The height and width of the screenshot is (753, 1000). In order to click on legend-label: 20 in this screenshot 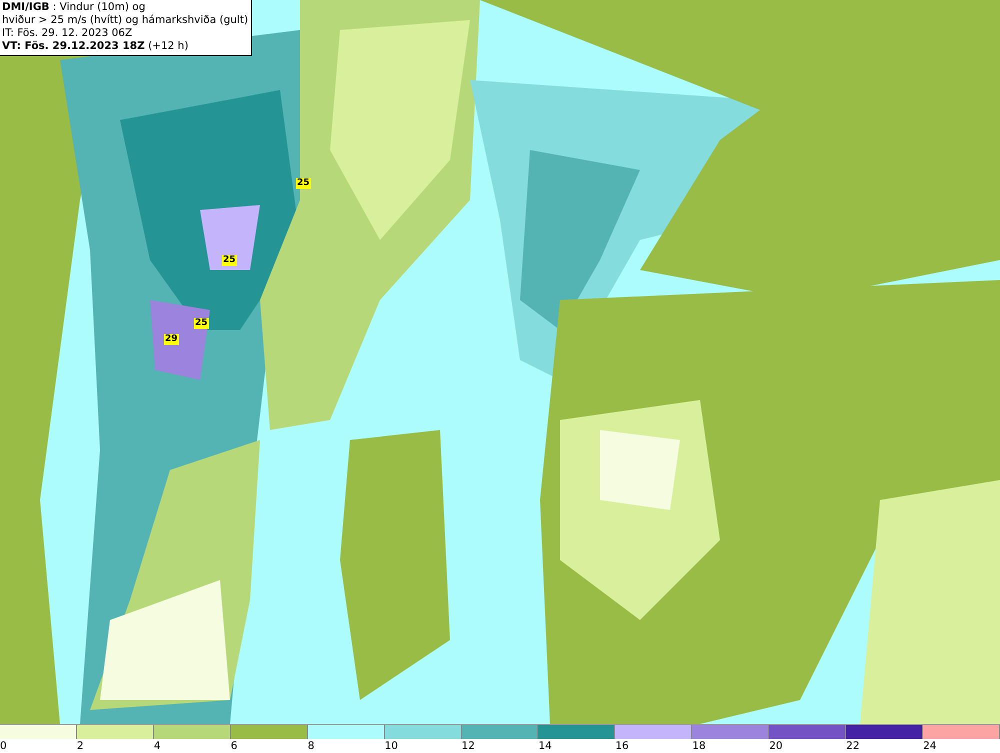, I will do `click(776, 746)`.